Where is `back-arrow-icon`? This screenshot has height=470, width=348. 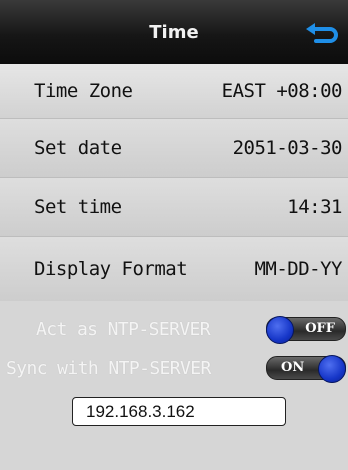 back-arrow-icon is located at coordinates (322, 33).